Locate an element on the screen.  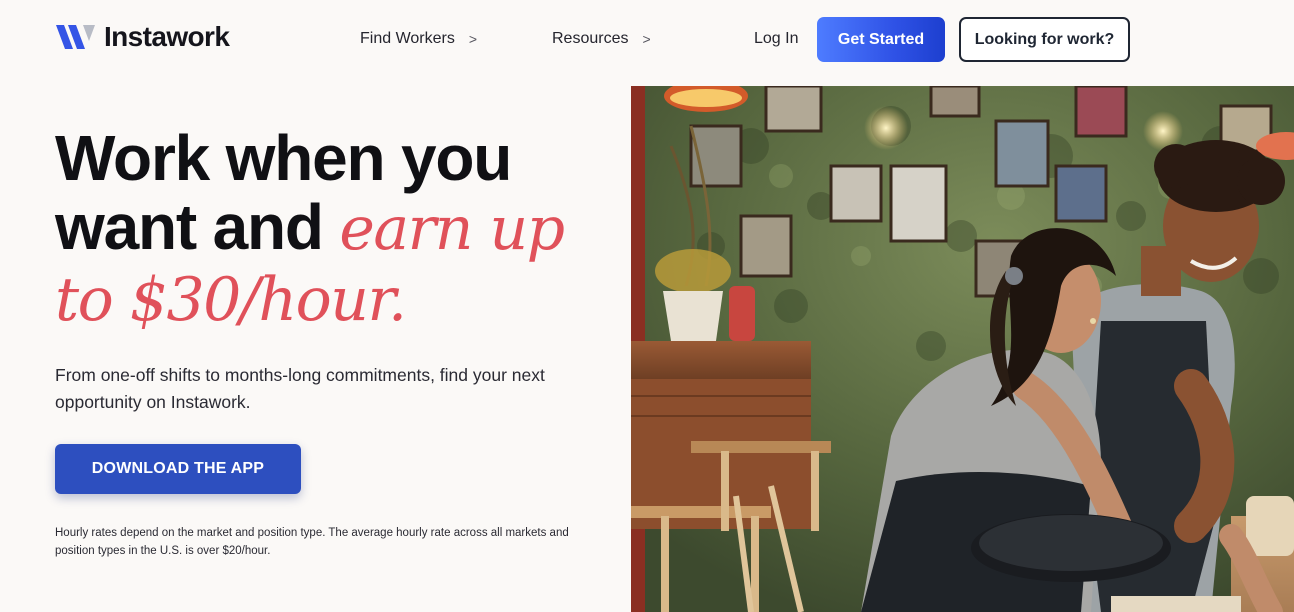
headline-line-2: want and is located at coordinates (189, 227).